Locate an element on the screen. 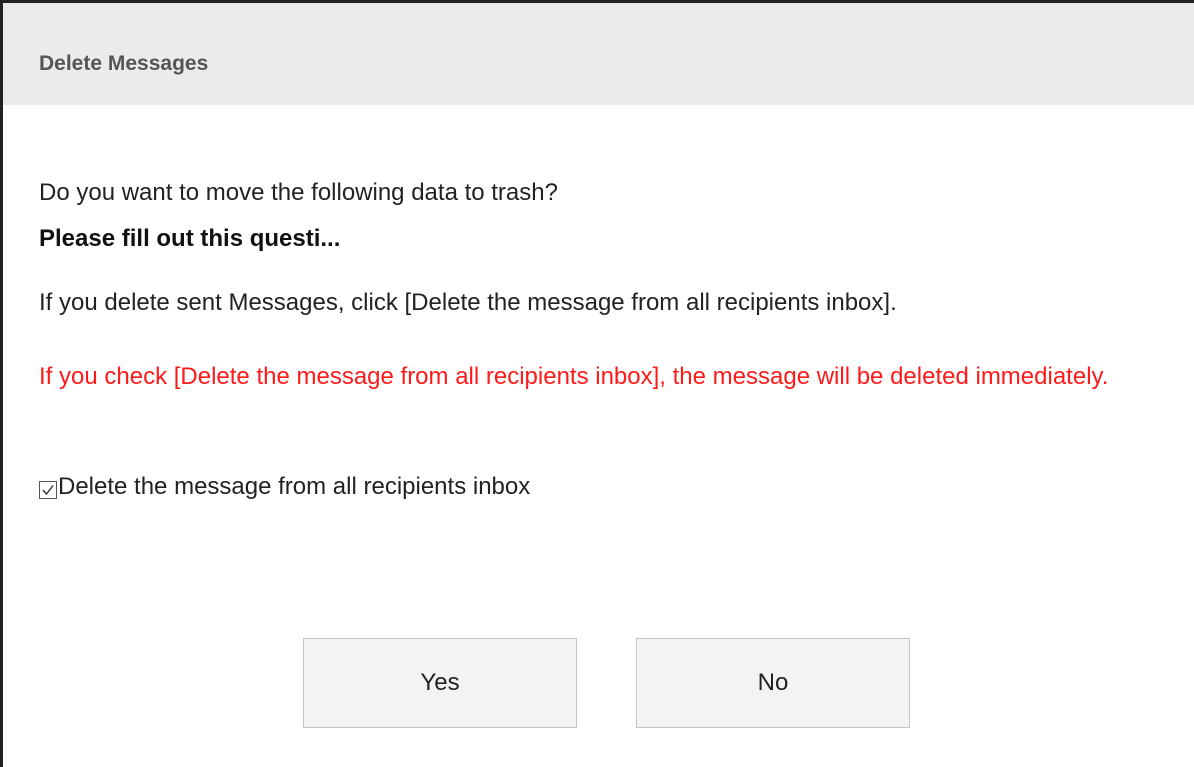 The height and width of the screenshot is (767, 1194). checkmark-icon is located at coordinates (48, 490).